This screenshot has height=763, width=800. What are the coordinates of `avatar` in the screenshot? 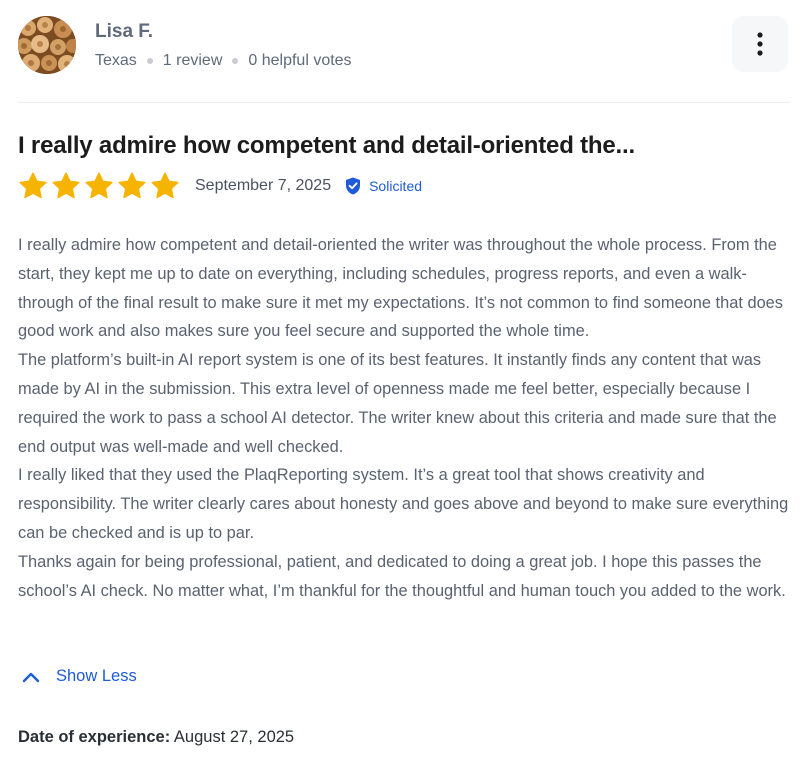 It's located at (47, 45).